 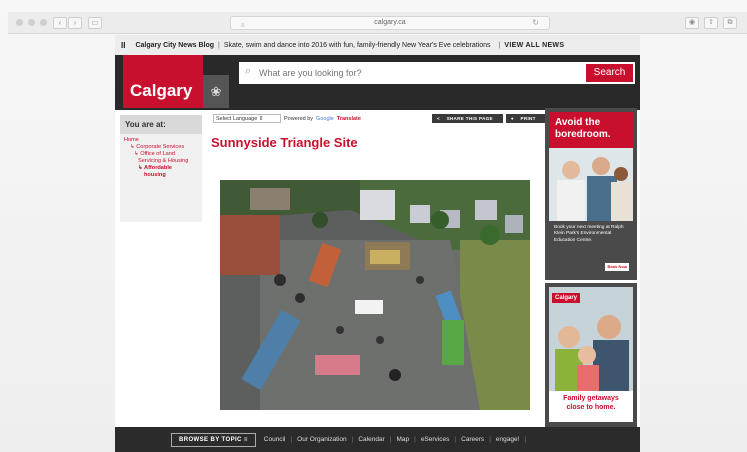 I want to click on footer-link-calendar: Calendar, so click(x=371, y=439).